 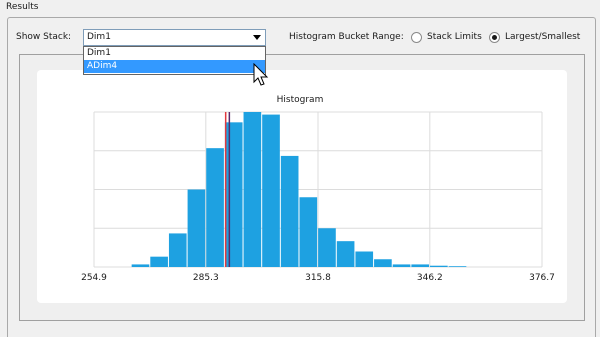 What do you see at coordinates (206, 278) in the screenshot?
I see `x-tick-label: 285.3` at bounding box center [206, 278].